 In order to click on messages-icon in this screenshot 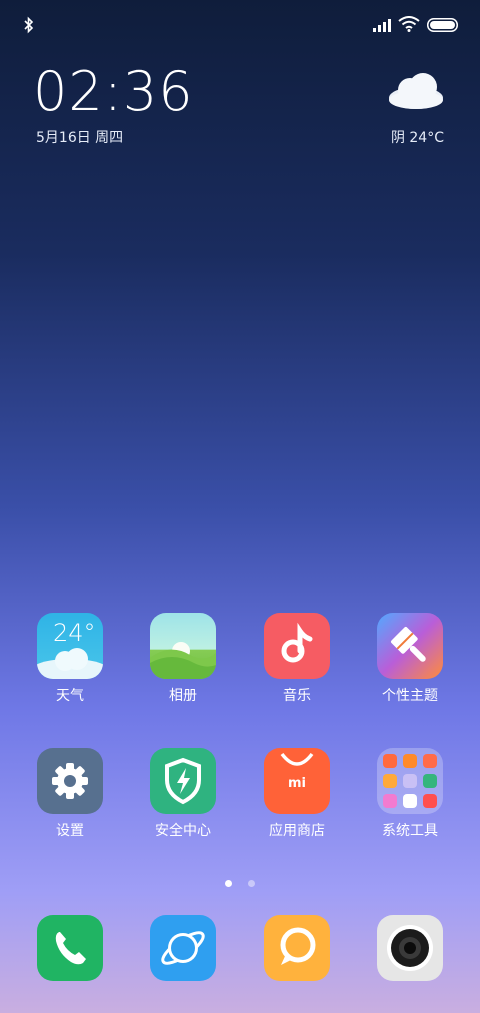, I will do `click(297, 948)`.